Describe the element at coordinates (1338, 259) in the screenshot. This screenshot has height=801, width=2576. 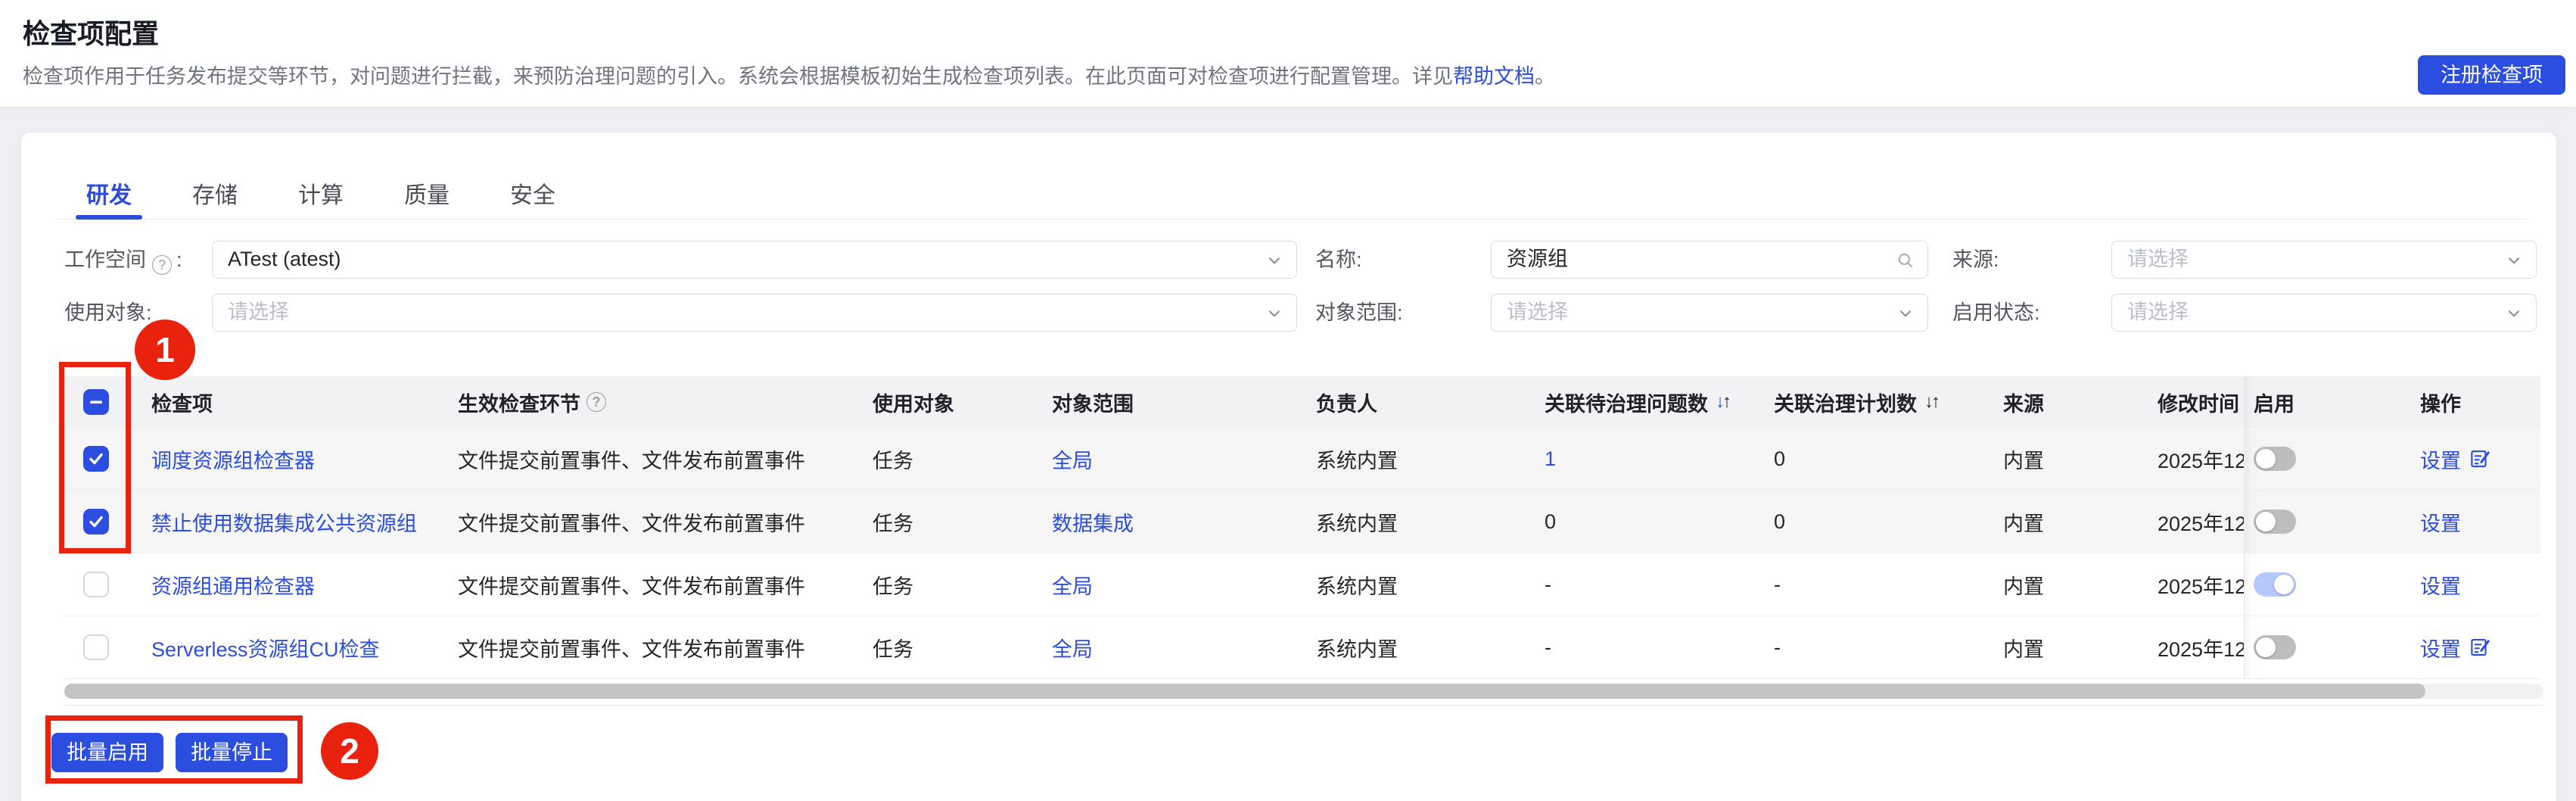
I see `name-label: 名称:` at that location.